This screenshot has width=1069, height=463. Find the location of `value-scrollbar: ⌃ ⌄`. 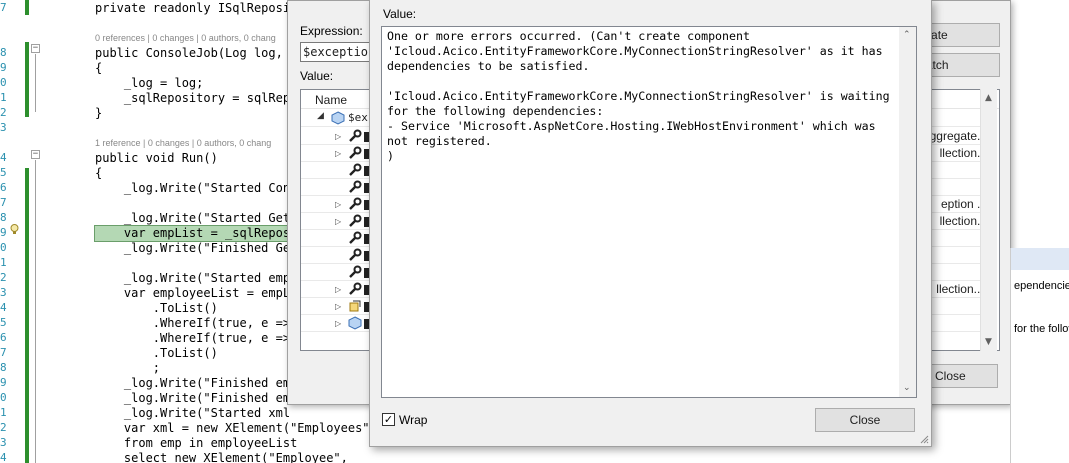

value-scrollbar: ⌃ ⌄ is located at coordinates (907, 212).